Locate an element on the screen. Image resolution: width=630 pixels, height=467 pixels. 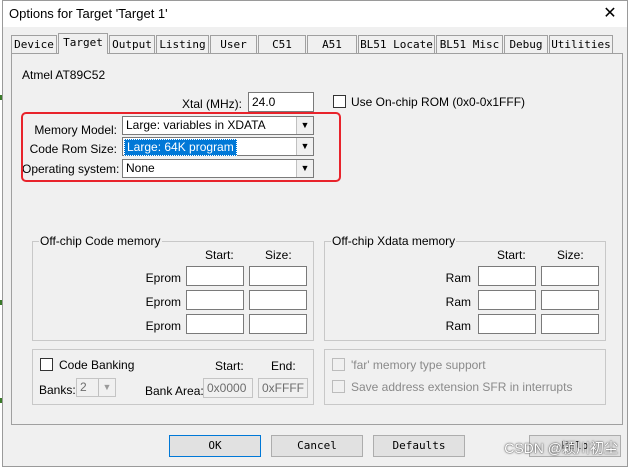
tab-utilities: Utilities is located at coordinates (581, 44).